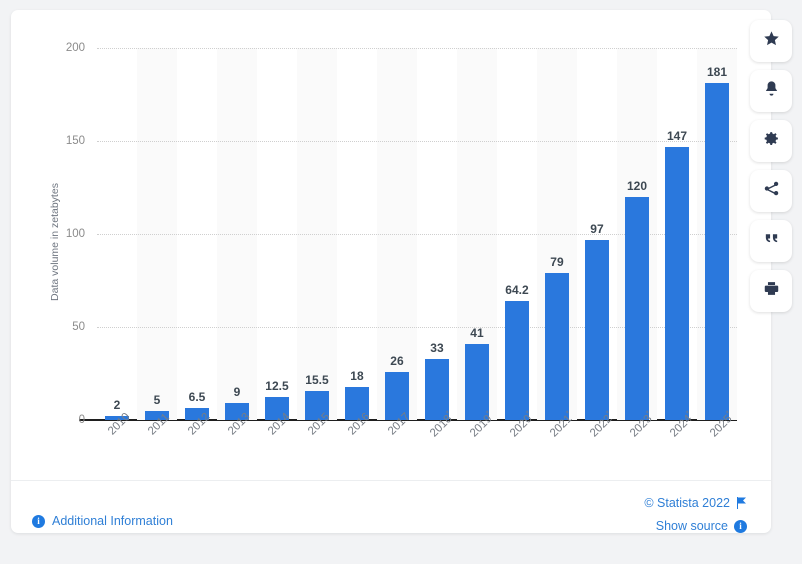  I want to click on bar-value-label: 120, so click(636, 185).